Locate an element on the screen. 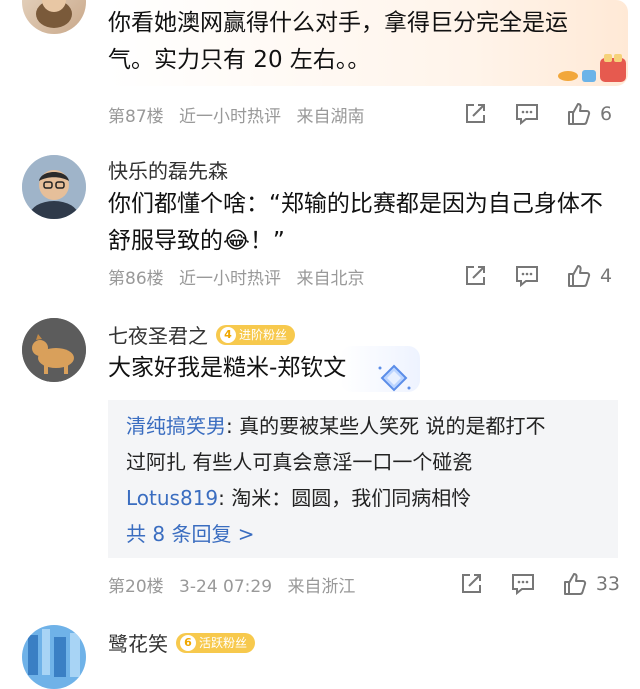  floor-number: 第20楼 is located at coordinates (136, 586).